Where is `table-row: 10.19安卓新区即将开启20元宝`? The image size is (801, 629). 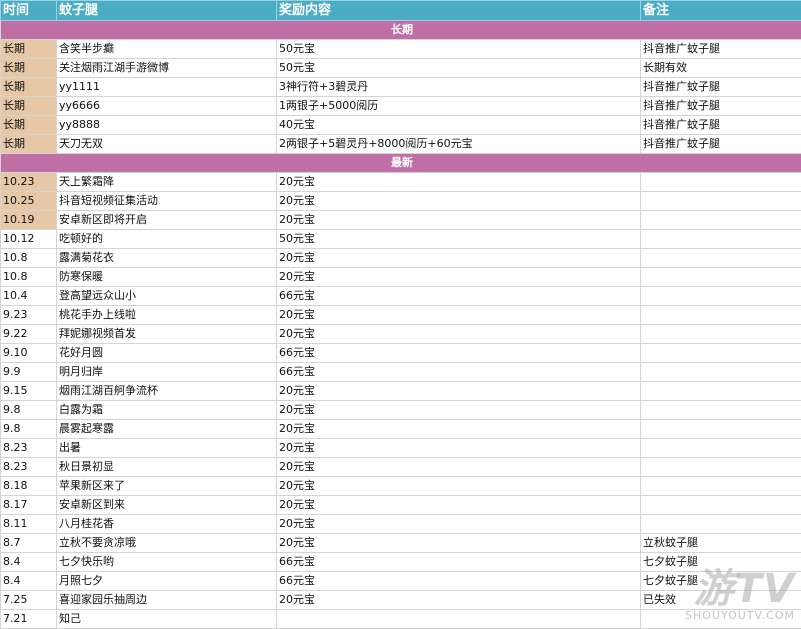
table-row: 10.19安卓新区即将开启20元宝 is located at coordinates (401, 220).